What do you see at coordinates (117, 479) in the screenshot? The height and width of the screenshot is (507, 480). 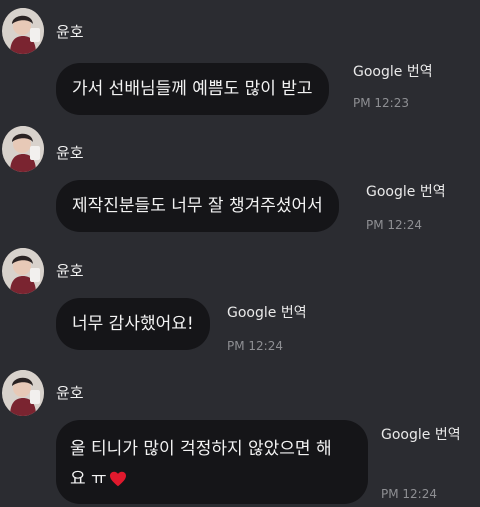 I see `red-heart-emoji-icon` at bounding box center [117, 479].